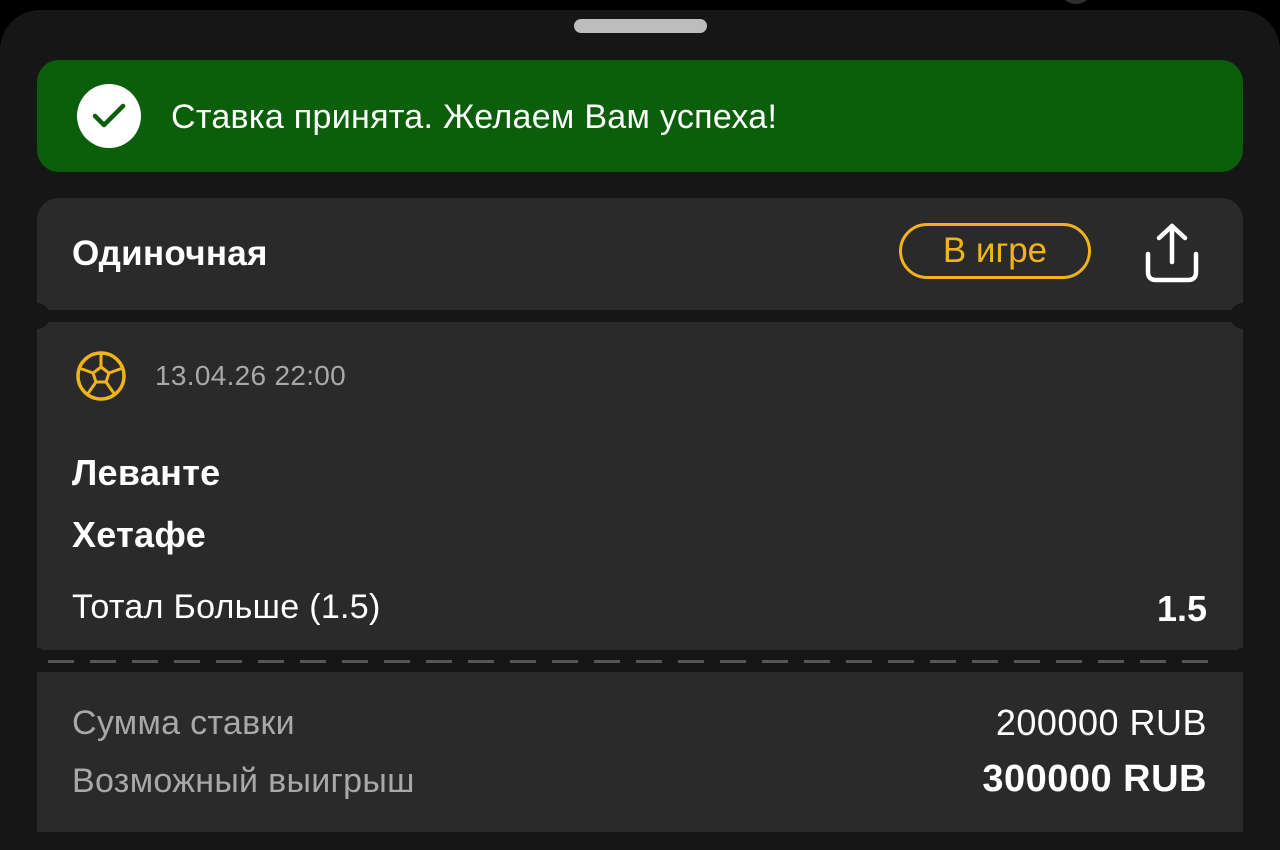 This screenshot has width=1280, height=850. Describe the element at coordinates (1172, 253) in the screenshot. I see `share-icon` at that location.